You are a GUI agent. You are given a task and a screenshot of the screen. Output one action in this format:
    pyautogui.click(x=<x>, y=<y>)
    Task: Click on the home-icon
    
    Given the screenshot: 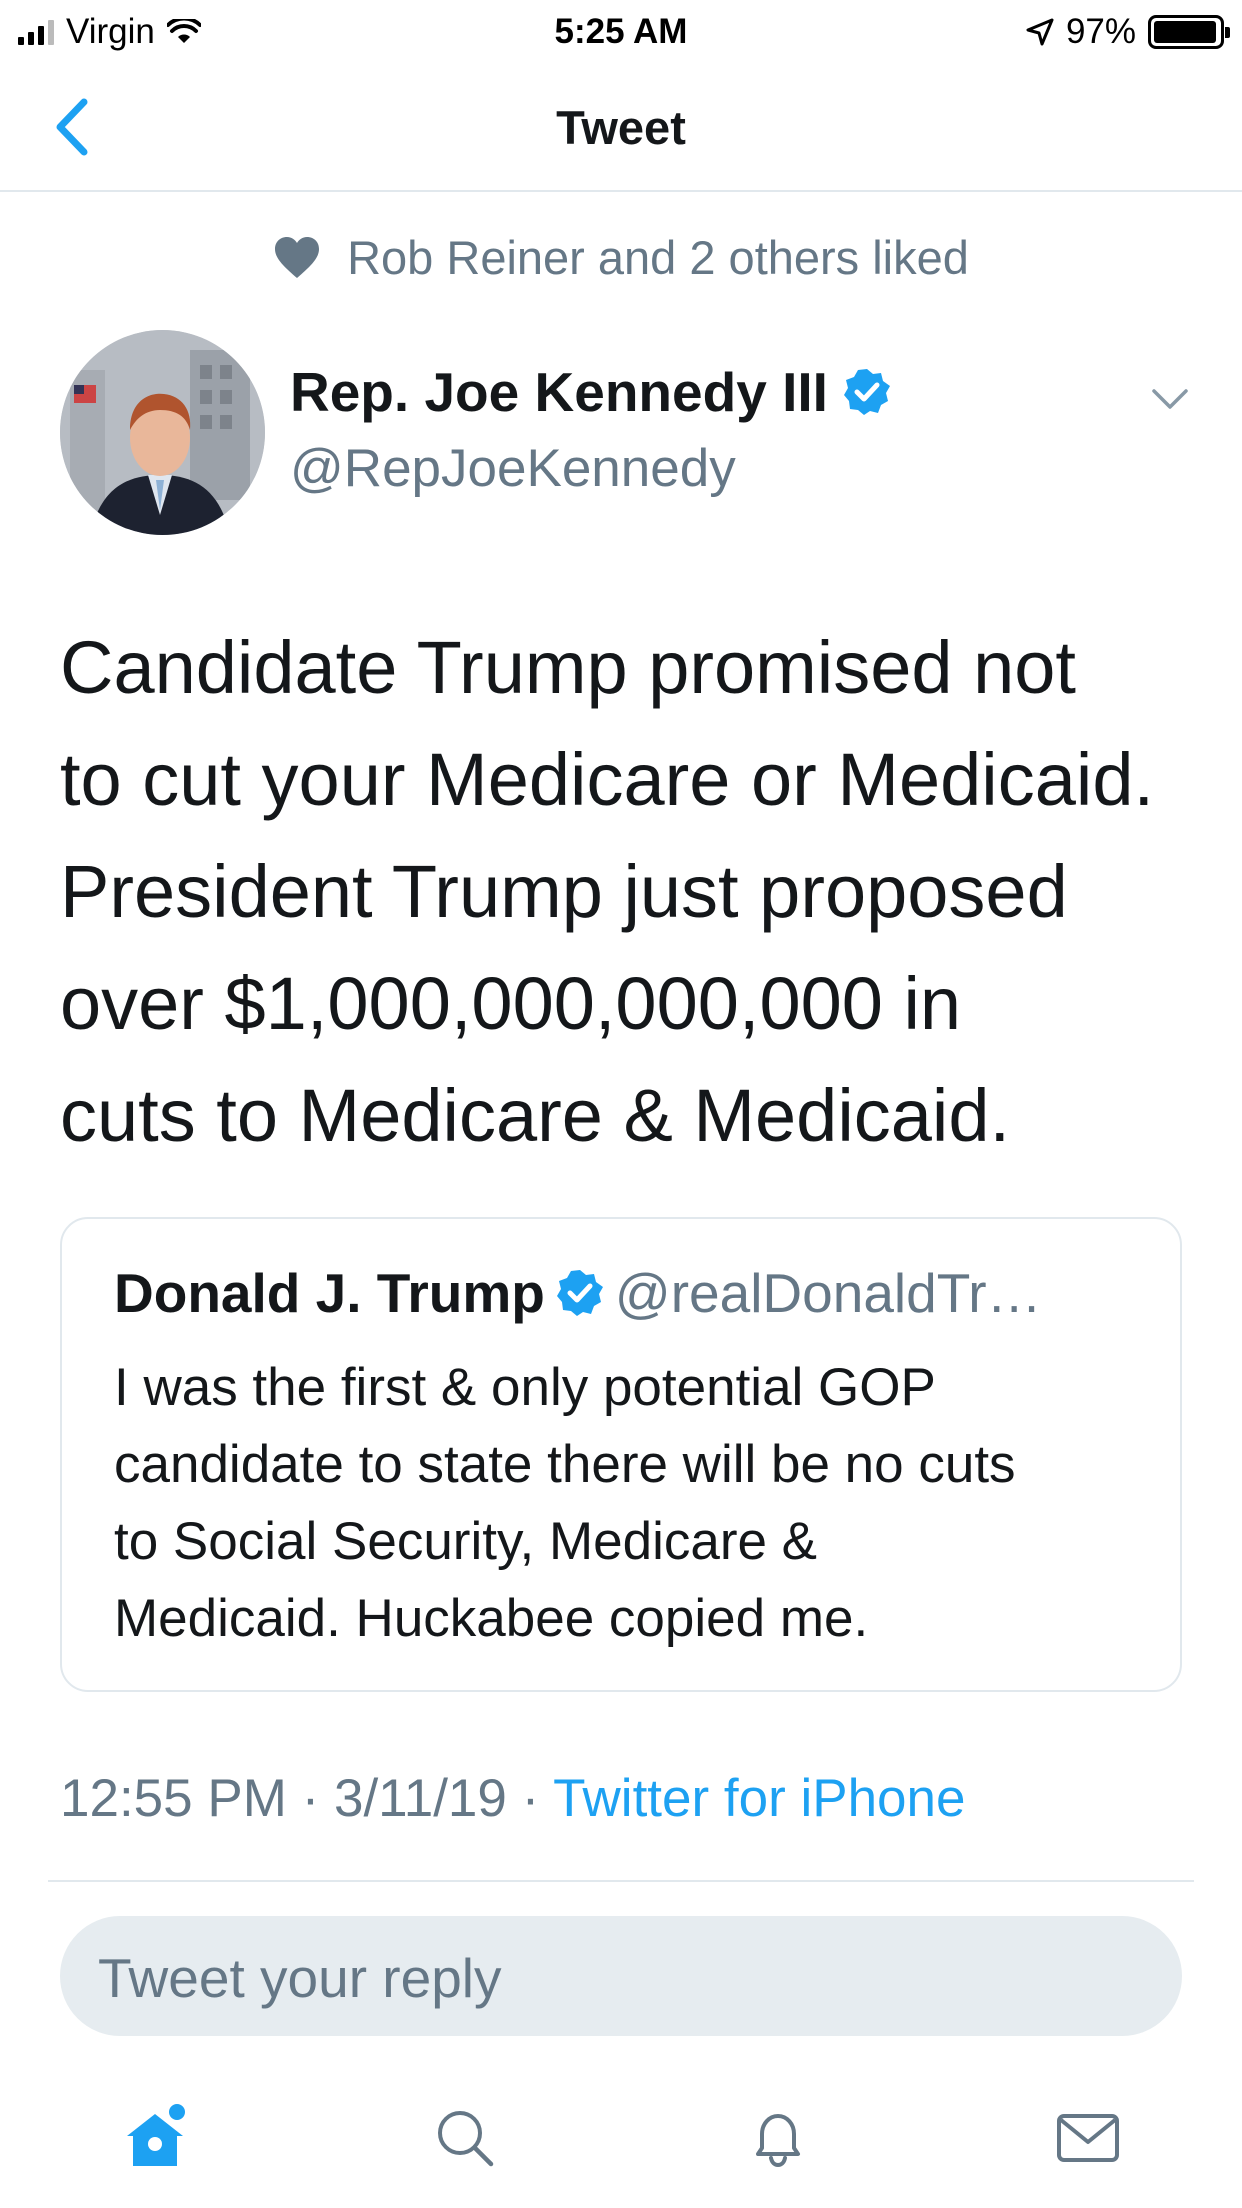 What is the action you would take?
    pyautogui.click(x=156, y=2135)
    